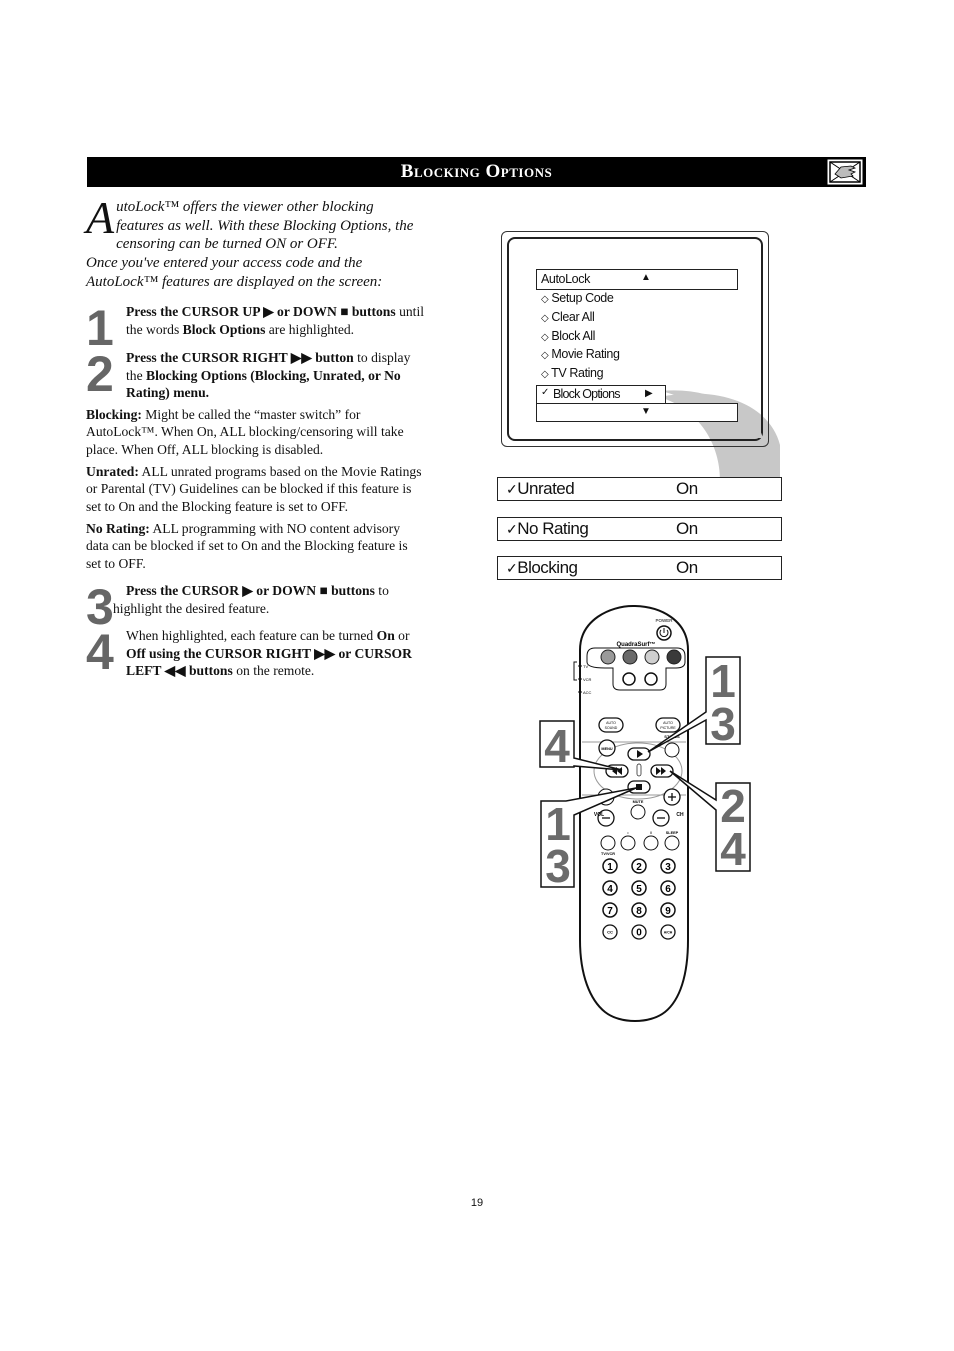  What do you see at coordinates (649, 393) in the screenshot?
I see `right-arrow-icon: ▶` at bounding box center [649, 393].